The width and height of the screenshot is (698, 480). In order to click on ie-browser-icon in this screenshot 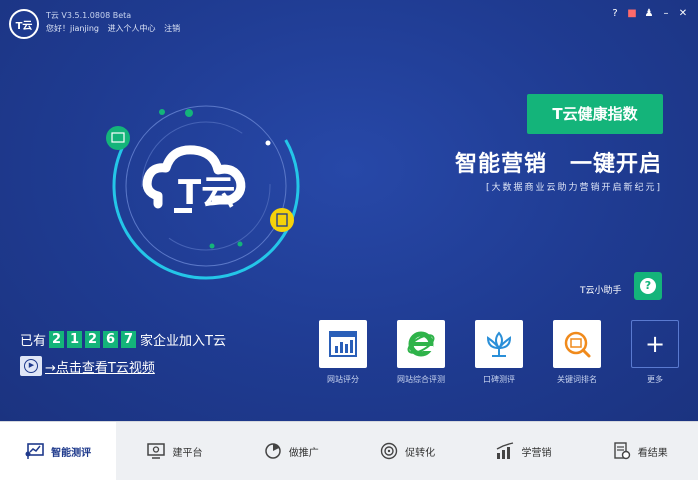, I will do `click(421, 344)`.